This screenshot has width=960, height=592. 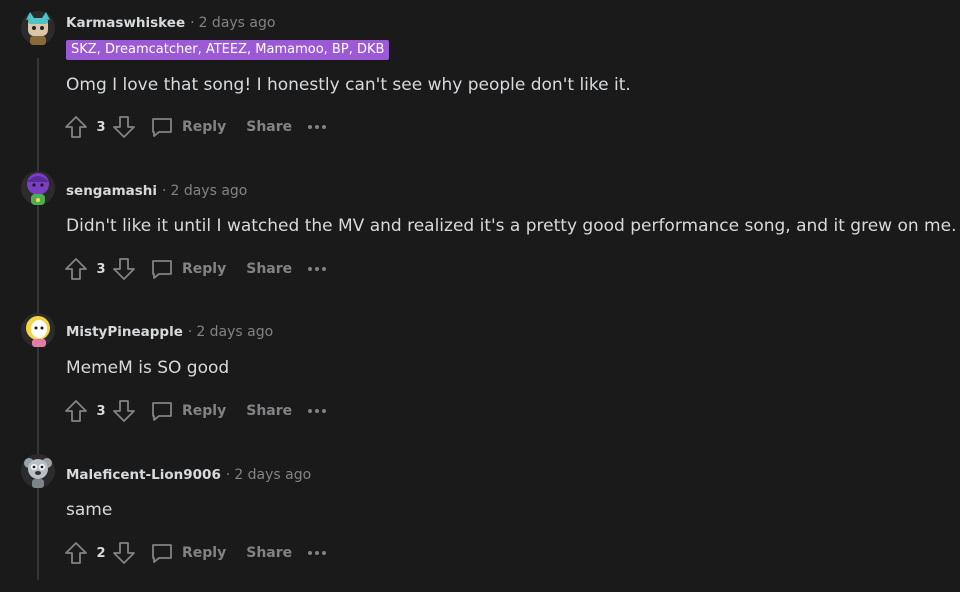 What do you see at coordinates (38, 28) in the screenshot?
I see `cat-avatar-icon` at bounding box center [38, 28].